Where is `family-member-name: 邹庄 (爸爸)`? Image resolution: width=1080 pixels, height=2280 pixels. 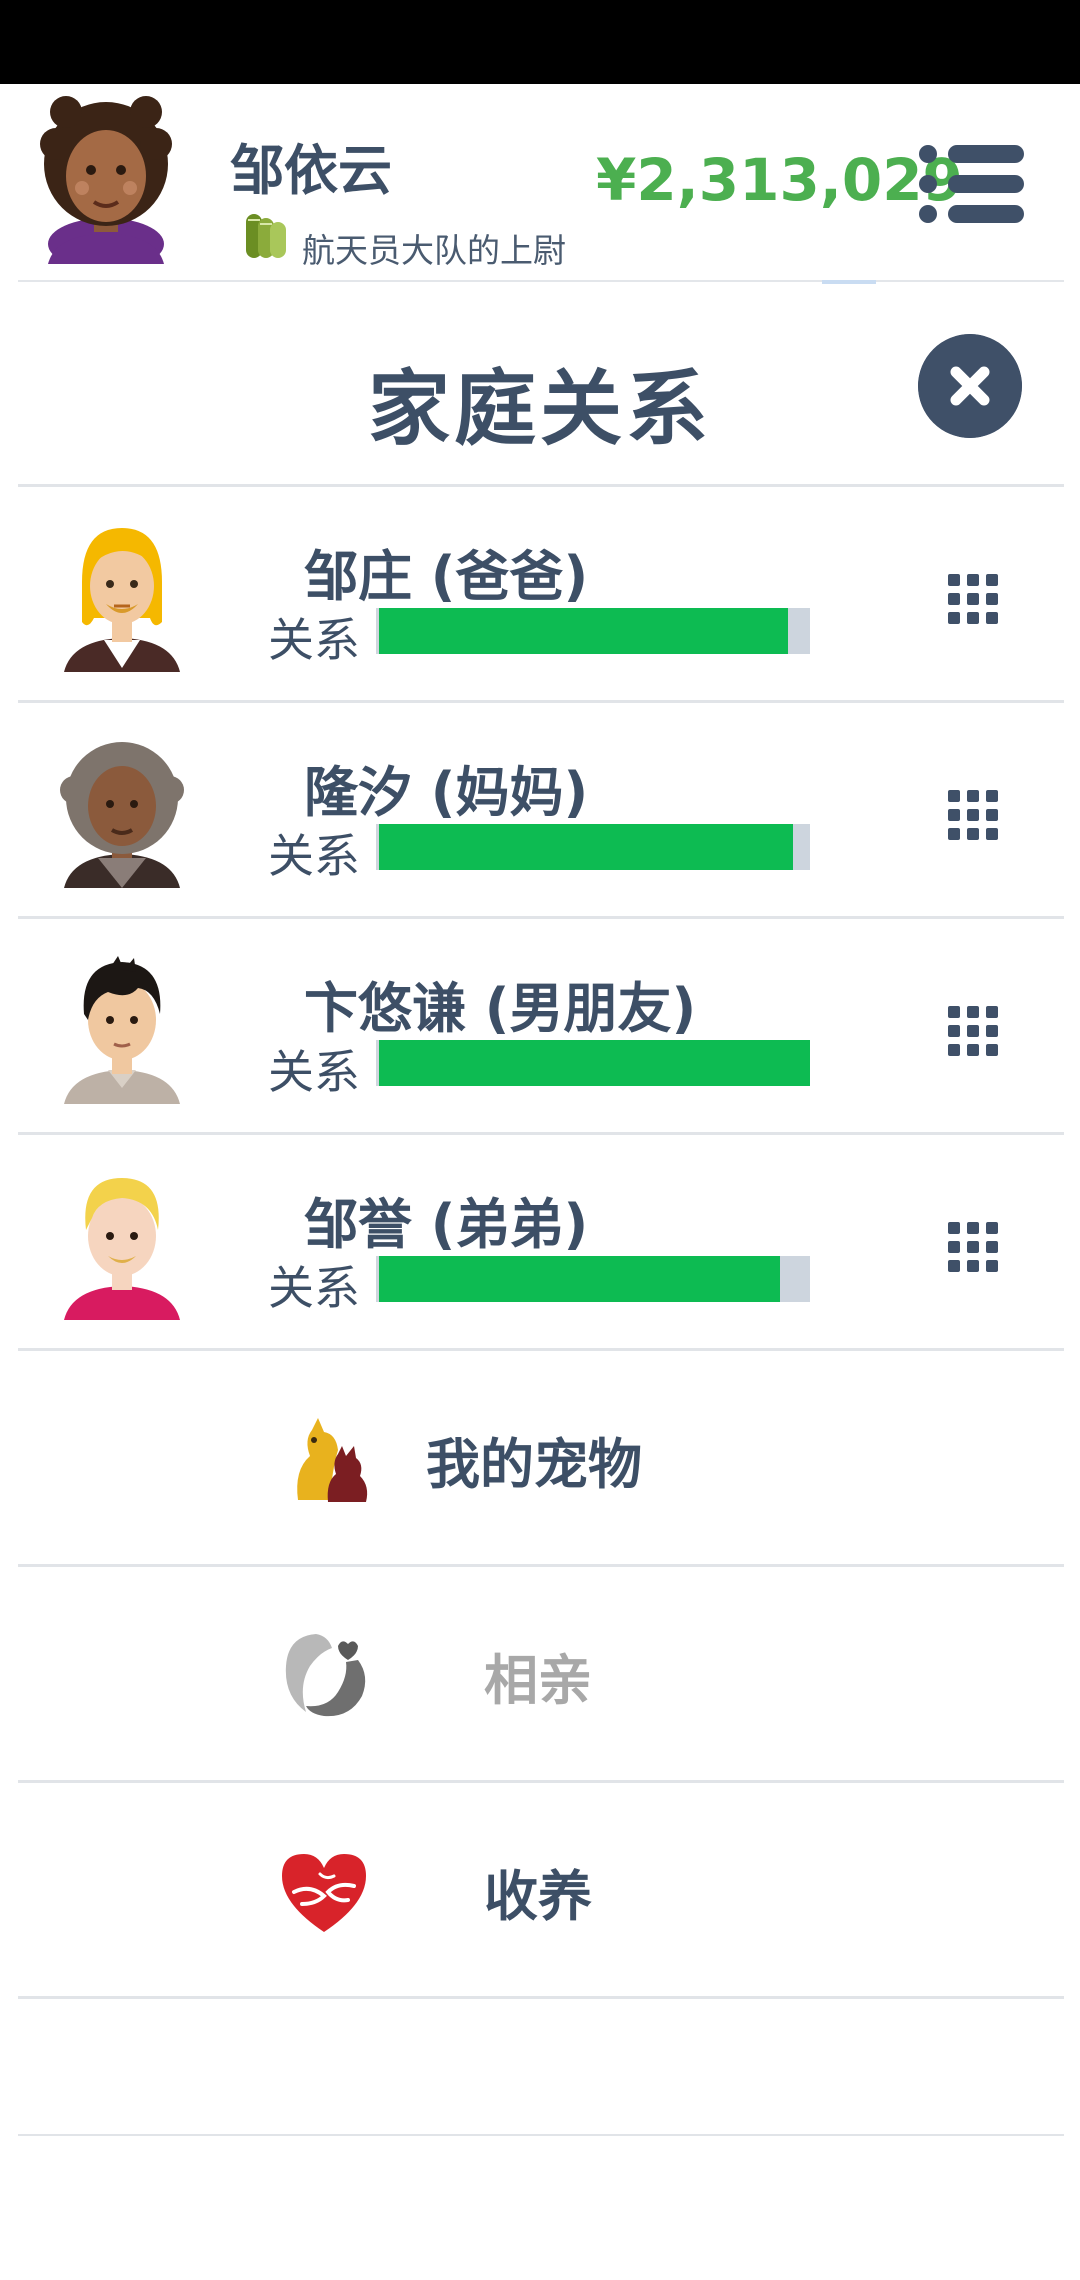
family-member-name: 邹庄 (爸爸) is located at coordinates (446, 576).